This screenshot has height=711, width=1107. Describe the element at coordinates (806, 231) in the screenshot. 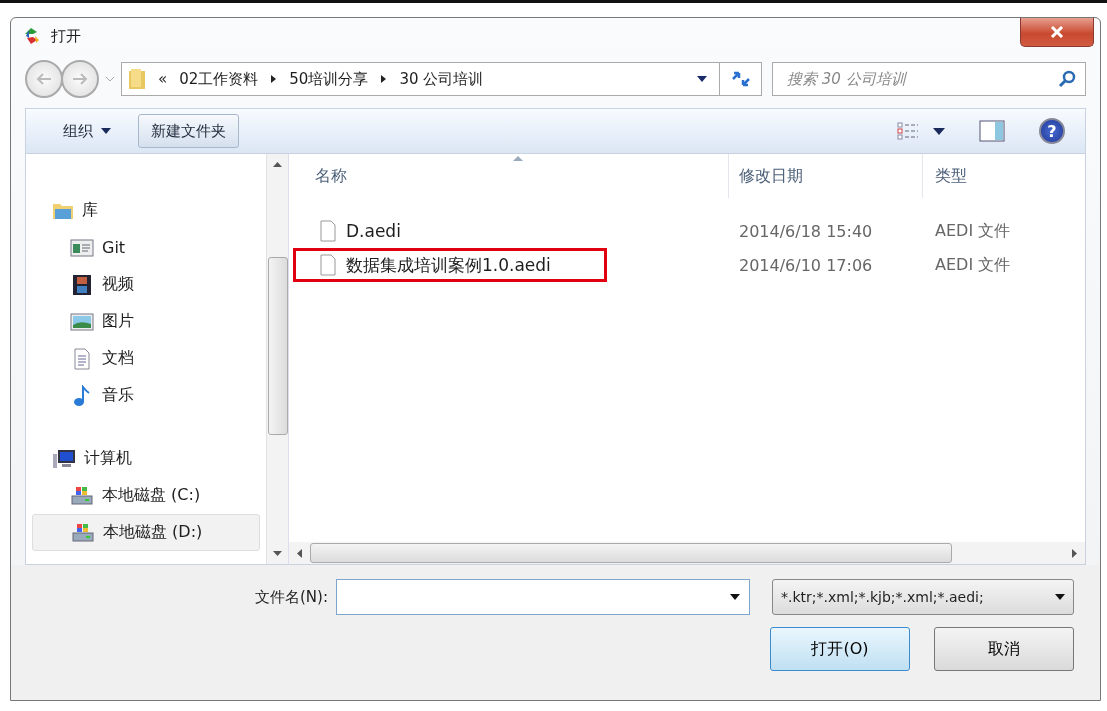

I see `date-cell-text: 2014/6/18 15:40` at that location.